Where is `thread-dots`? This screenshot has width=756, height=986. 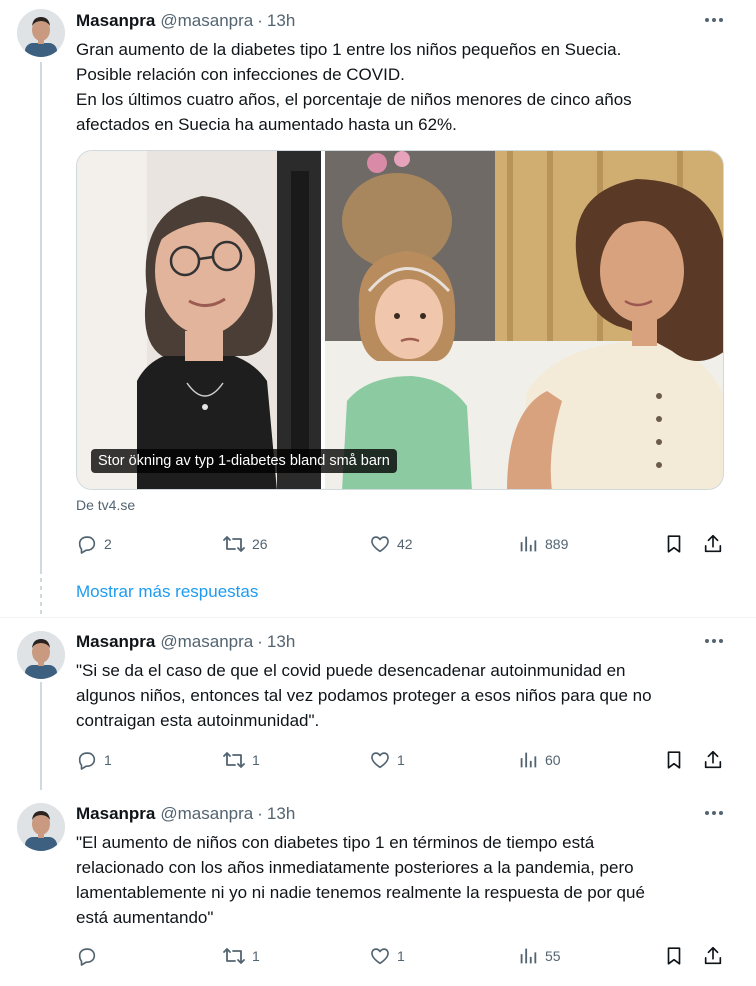 thread-dots is located at coordinates (41, 598).